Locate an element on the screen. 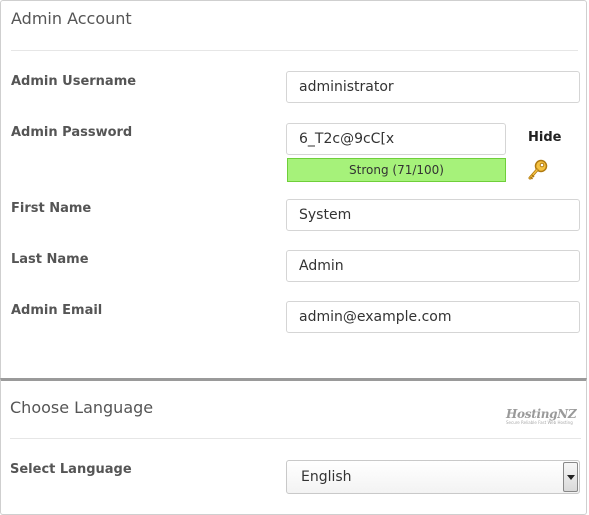 The image size is (589, 515). key-icon is located at coordinates (538, 170).